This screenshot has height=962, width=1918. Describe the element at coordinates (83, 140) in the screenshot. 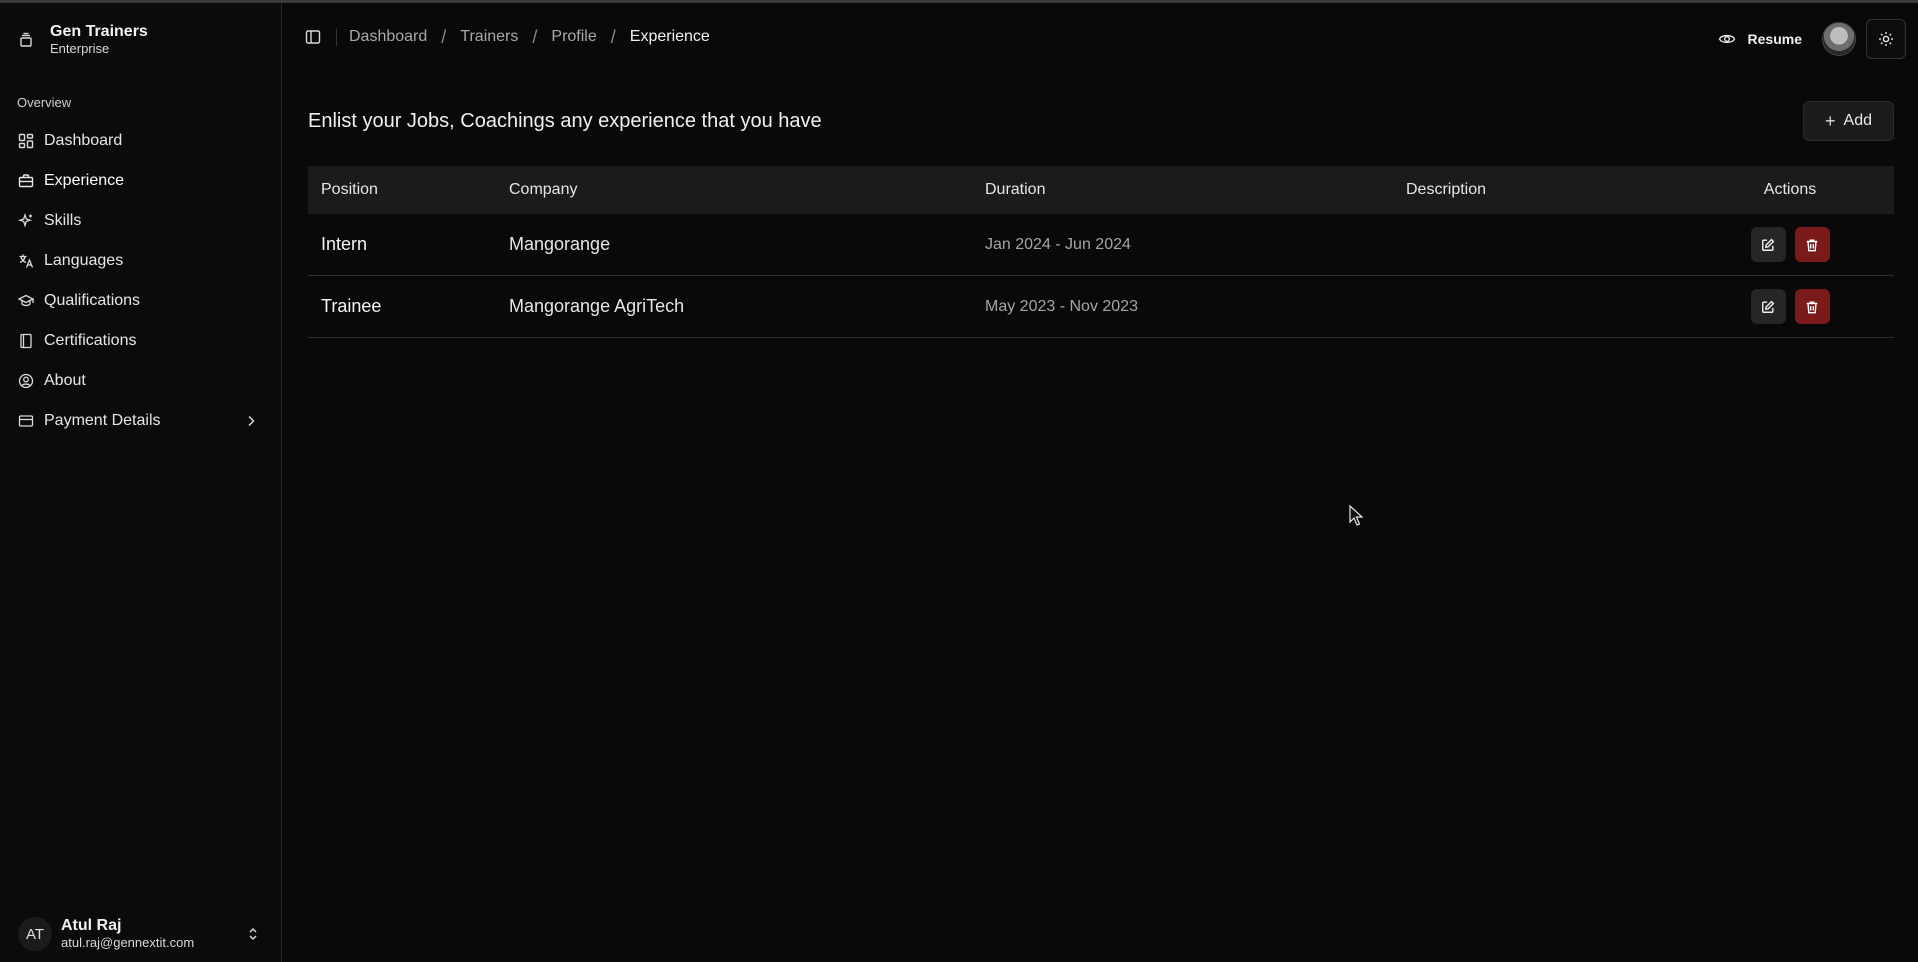

I see `sidebar-item-label: Dashboard` at that location.